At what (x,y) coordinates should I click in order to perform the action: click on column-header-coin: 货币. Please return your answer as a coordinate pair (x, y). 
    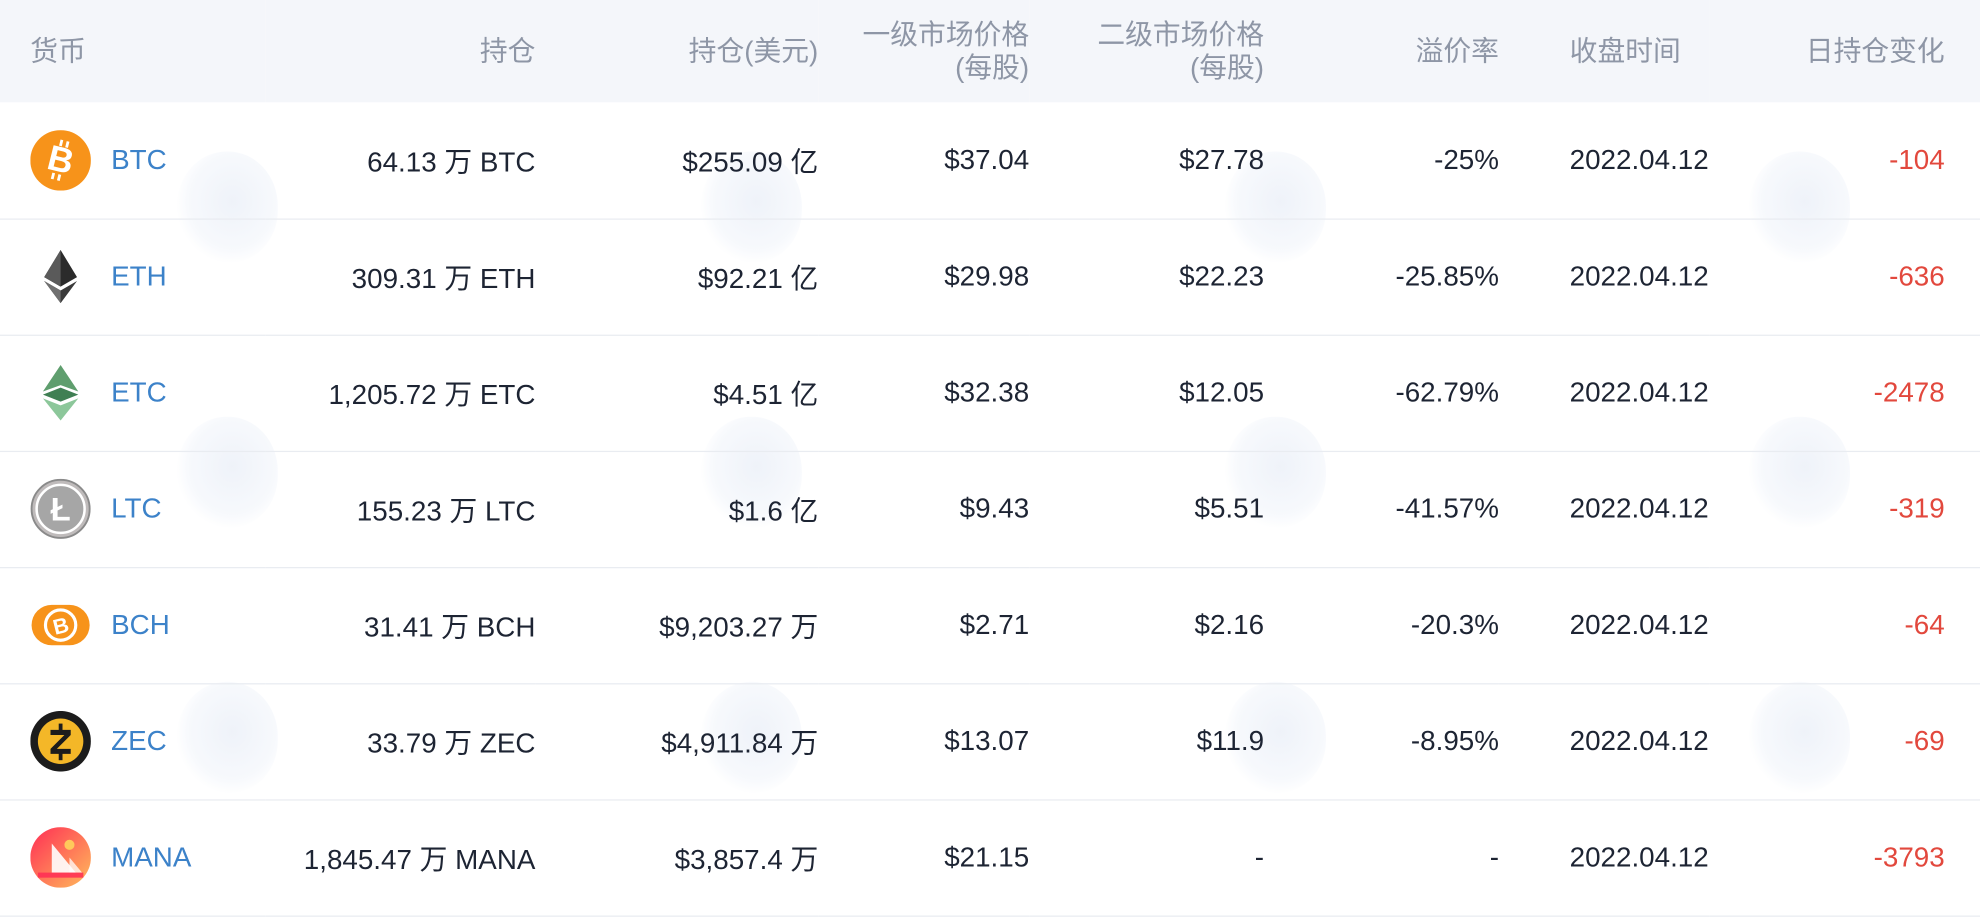
    Looking at the image, I should click on (58, 50).